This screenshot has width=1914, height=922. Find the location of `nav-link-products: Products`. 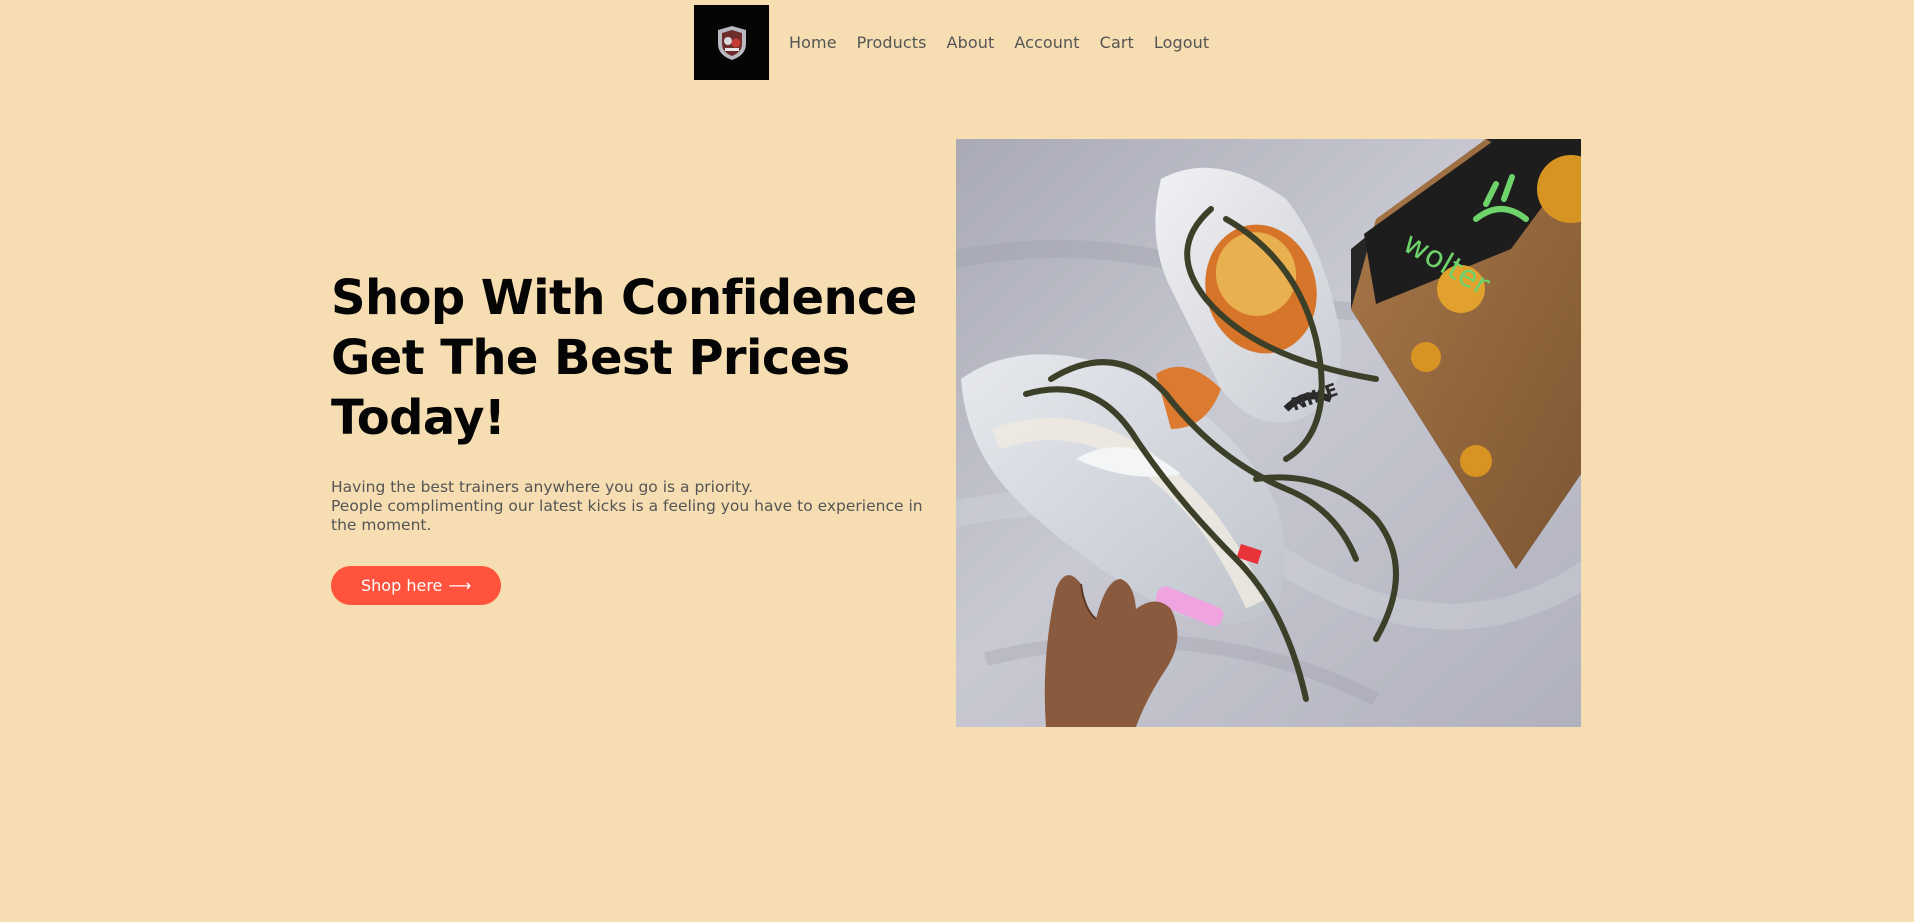

nav-link-products: Products is located at coordinates (892, 42).